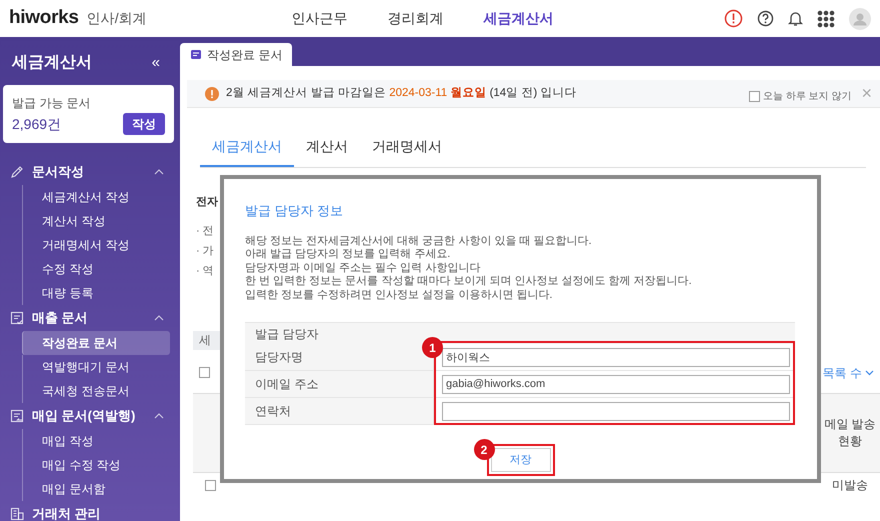 The image size is (880, 521). What do you see at coordinates (196, 54) in the screenshot?
I see `document-icon` at bounding box center [196, 54].